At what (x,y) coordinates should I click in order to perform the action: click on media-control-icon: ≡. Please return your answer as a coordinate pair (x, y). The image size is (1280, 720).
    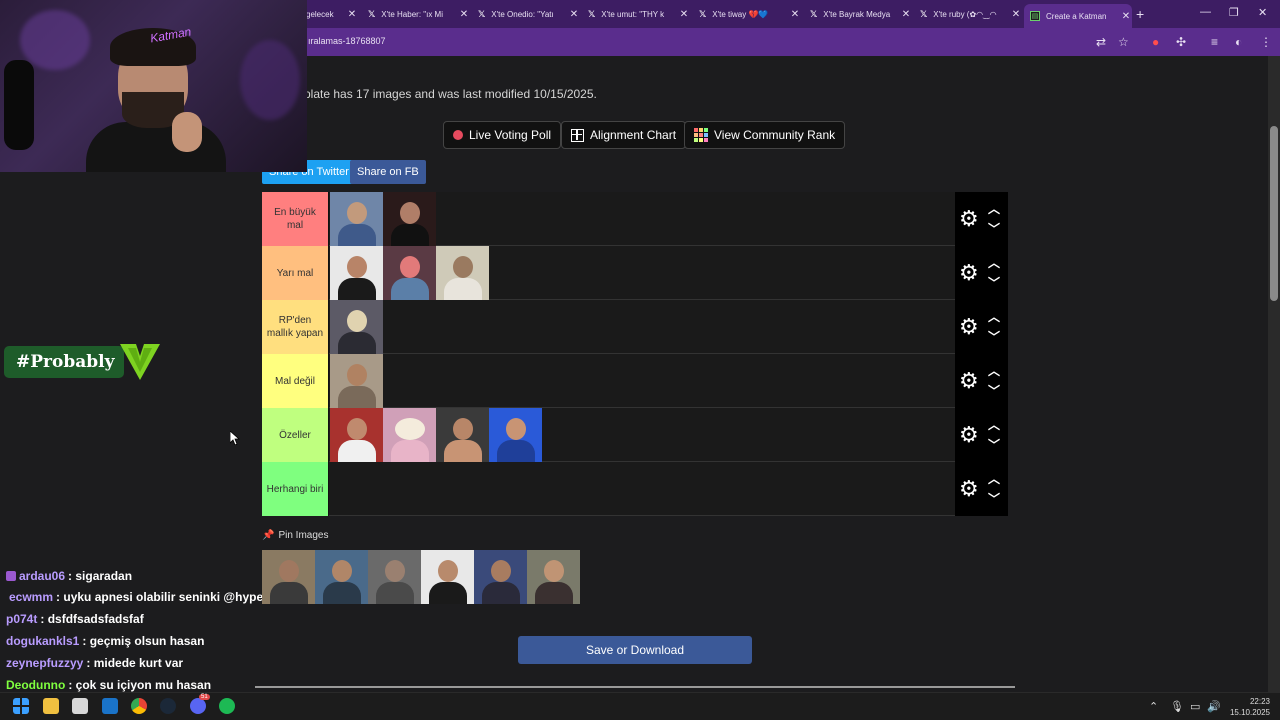
    Looking at the image, I should click on (1214, 42).